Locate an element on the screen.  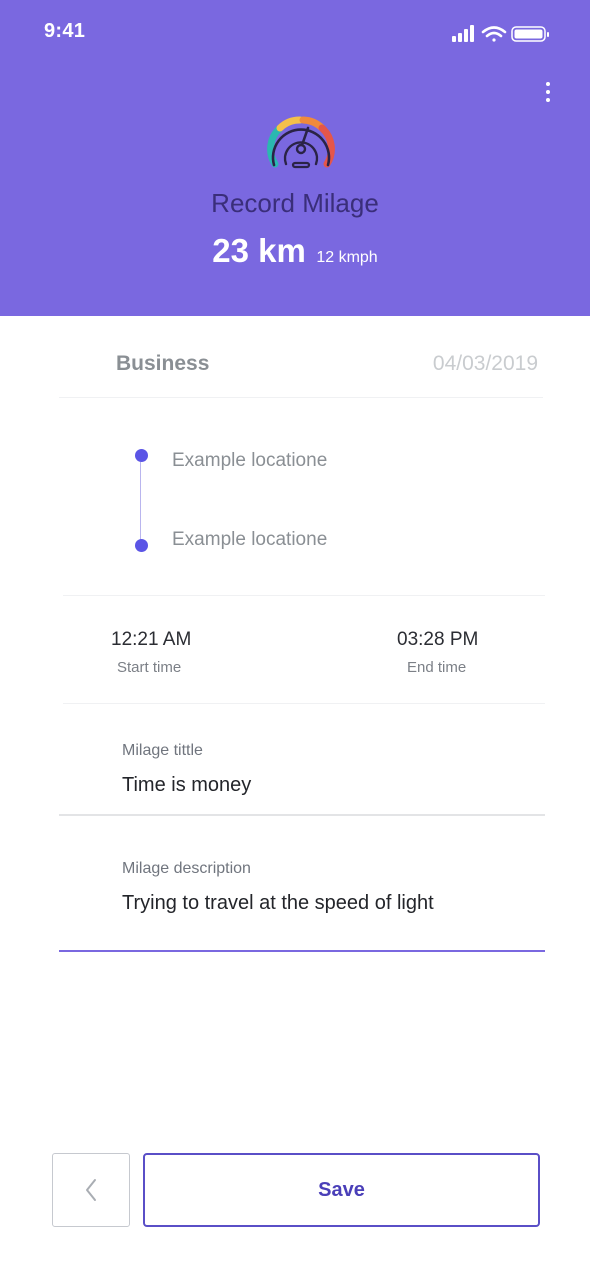
signal-icon is located at coordinates (463, 33).